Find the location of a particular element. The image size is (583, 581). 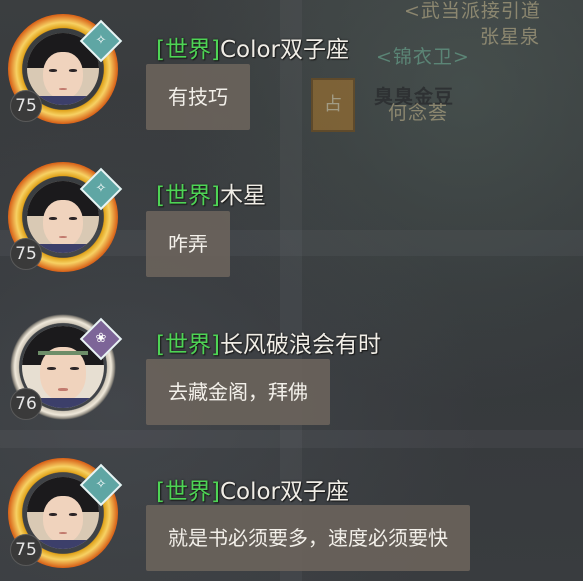

message-bubble: 去藏金阁，拜佛 is located at coordinates (238, 392).